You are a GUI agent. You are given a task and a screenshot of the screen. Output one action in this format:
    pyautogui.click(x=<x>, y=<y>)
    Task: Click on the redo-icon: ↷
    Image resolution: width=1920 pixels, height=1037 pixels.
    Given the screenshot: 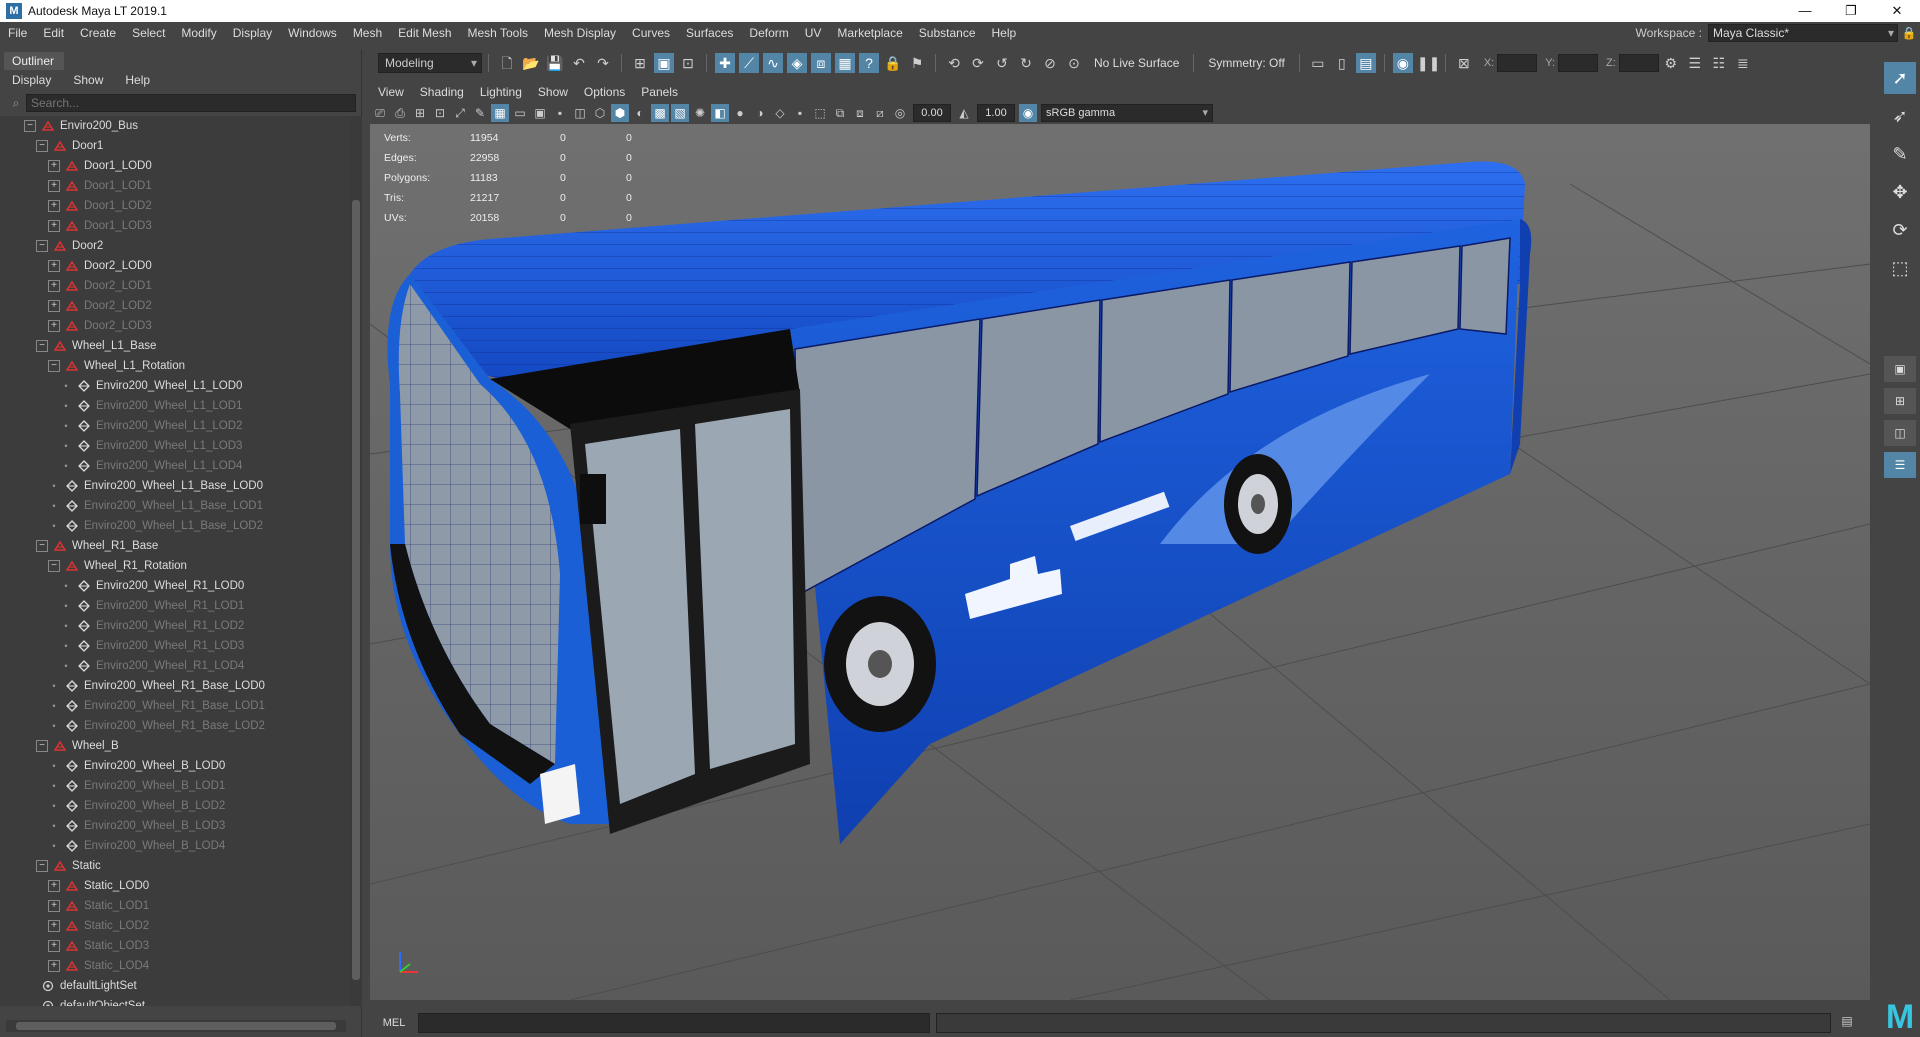 What is the action you would take?
    pyautogui.click(x=603, y=63)
    